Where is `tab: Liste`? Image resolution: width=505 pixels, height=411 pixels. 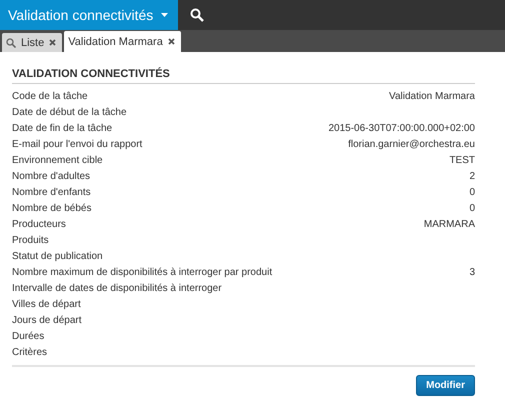
tab: Liste is located at coordinates (32, 42).